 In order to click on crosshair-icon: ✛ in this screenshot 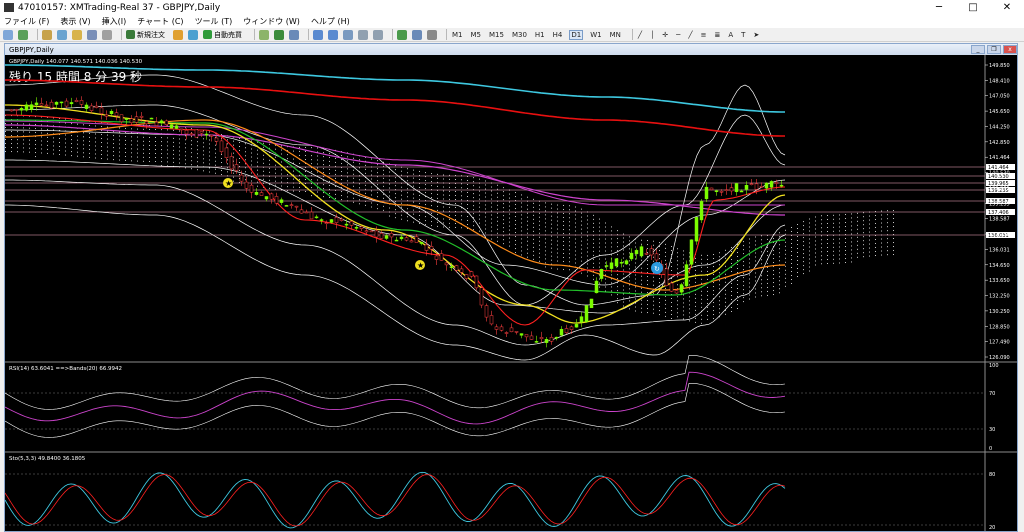, I will do `click(665, 35)`.